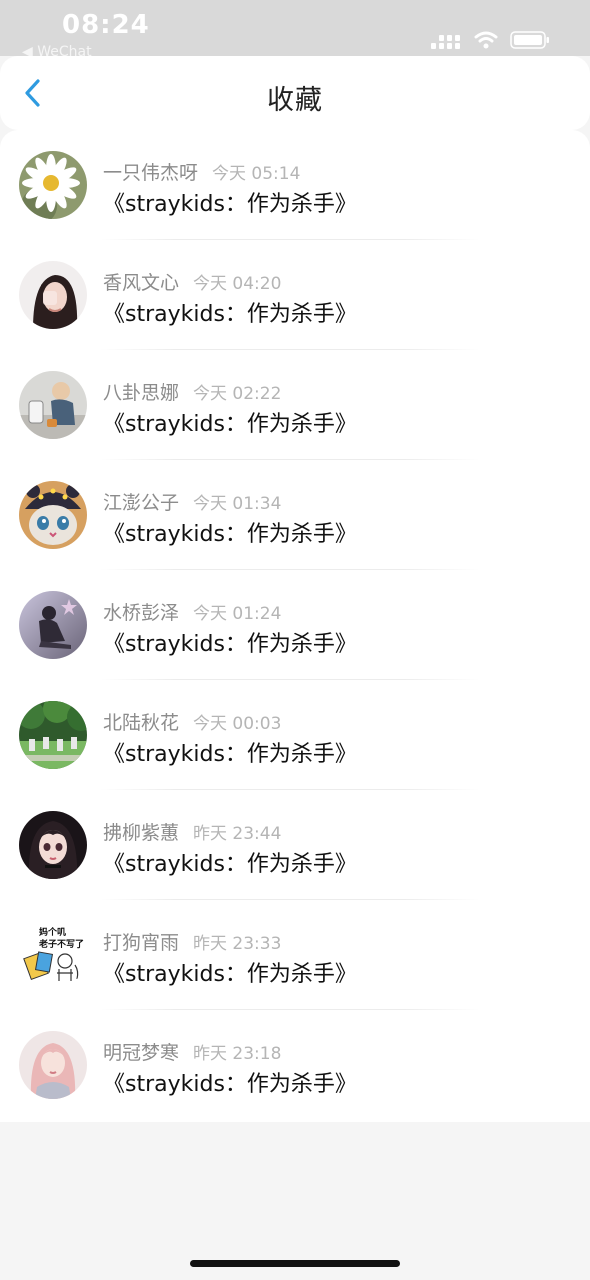 The width and height of the screenshot is (590, 1280). I want to click on item-time: 今天 04:20, so click(237, 284).